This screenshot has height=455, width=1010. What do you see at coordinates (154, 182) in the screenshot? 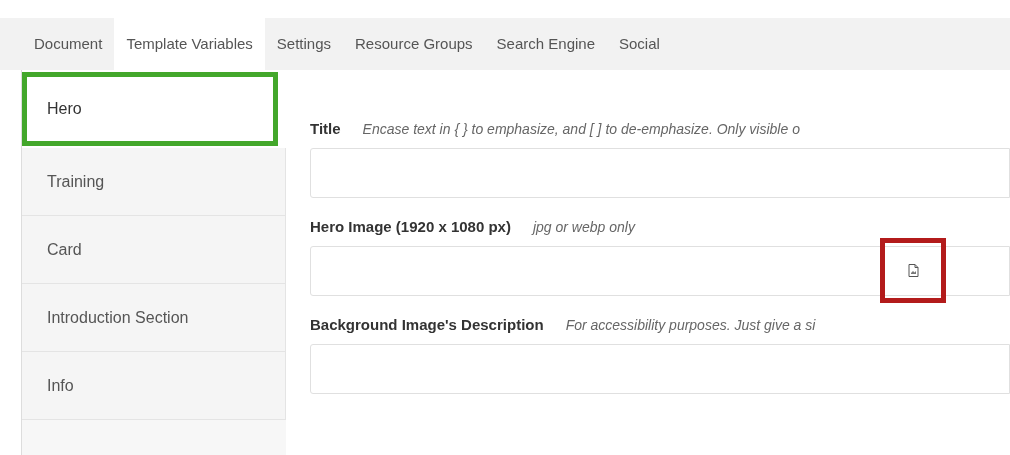
I see `sidebar-item: Training` at bounding box center [154, 182].